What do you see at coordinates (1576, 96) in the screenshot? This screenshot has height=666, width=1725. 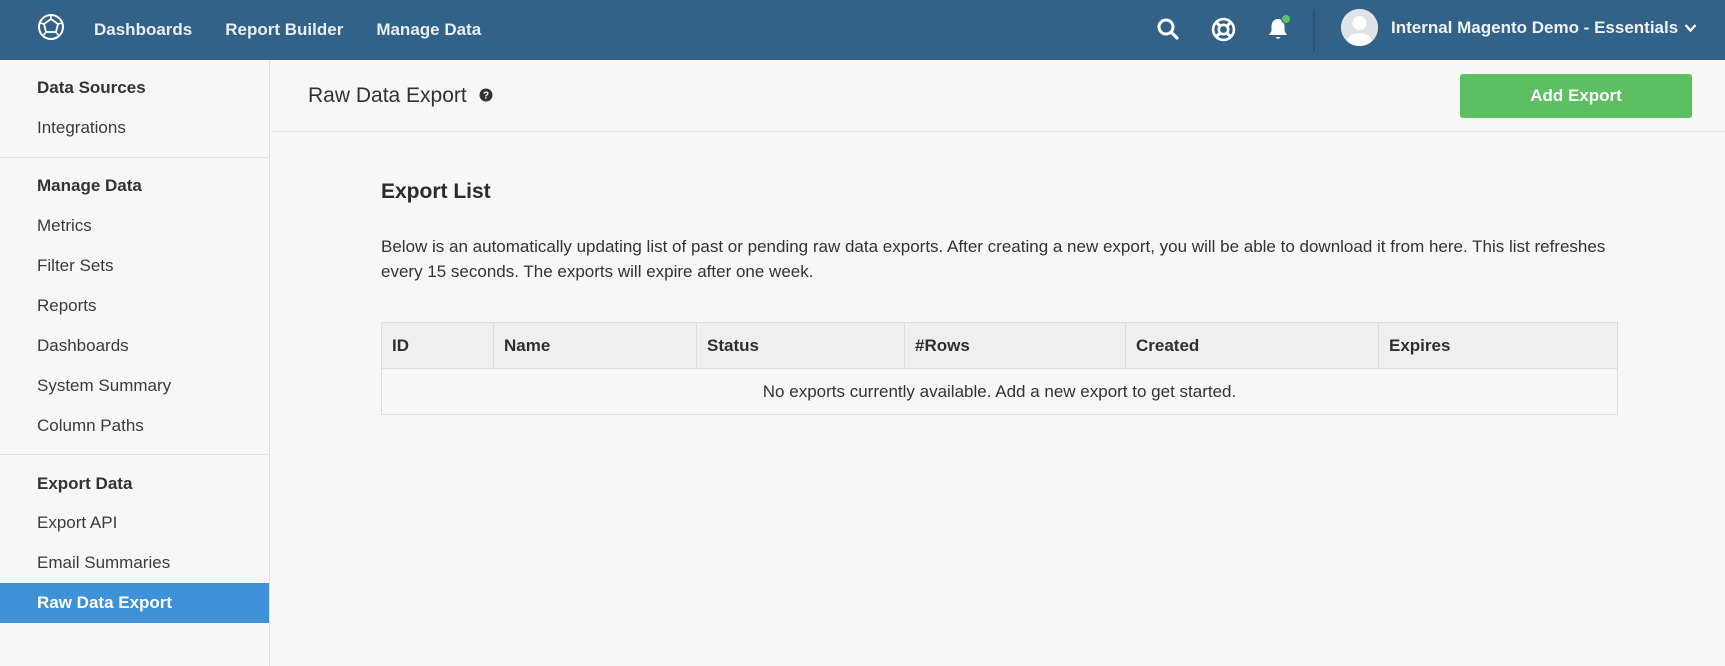 I see `add-export-button: Add Export` at bounding box center [1576, 96].